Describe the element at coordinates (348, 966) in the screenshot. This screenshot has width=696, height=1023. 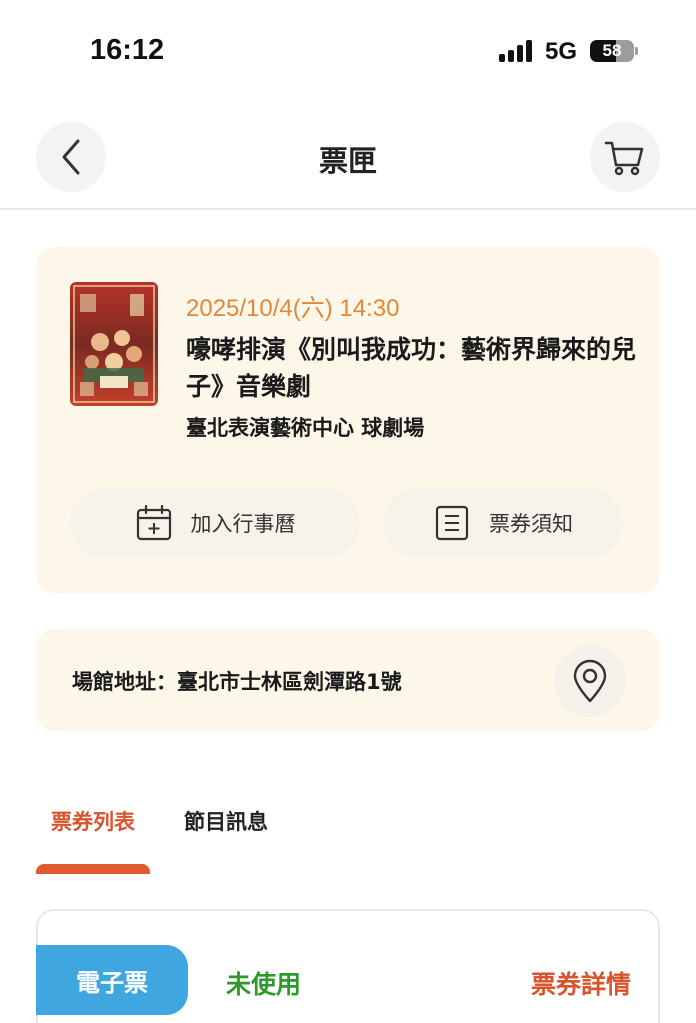
I see `ticket-card: 電子票 未使用 票券詳情` at that location.